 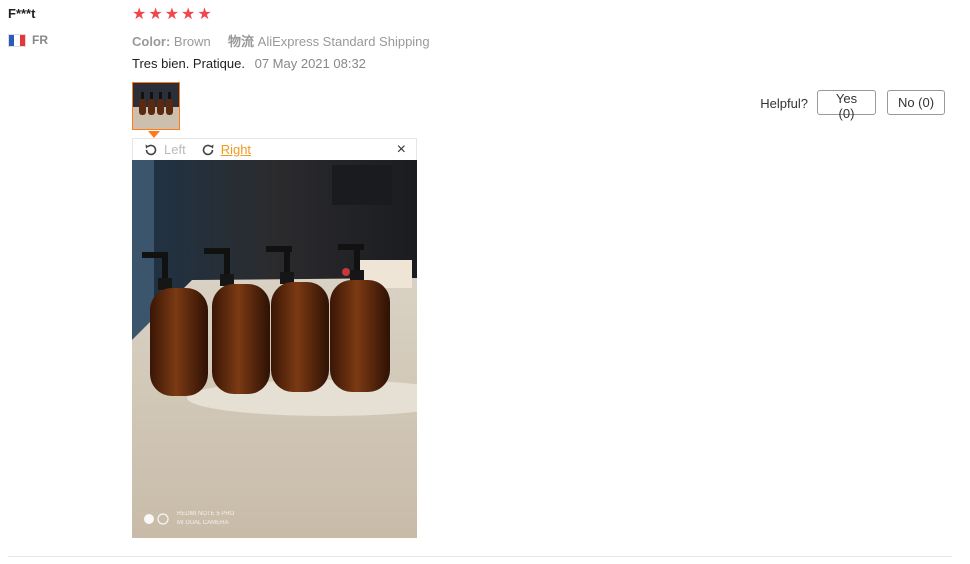 I want to click on review-photo-thumbnail, so click(x=156, y=106).